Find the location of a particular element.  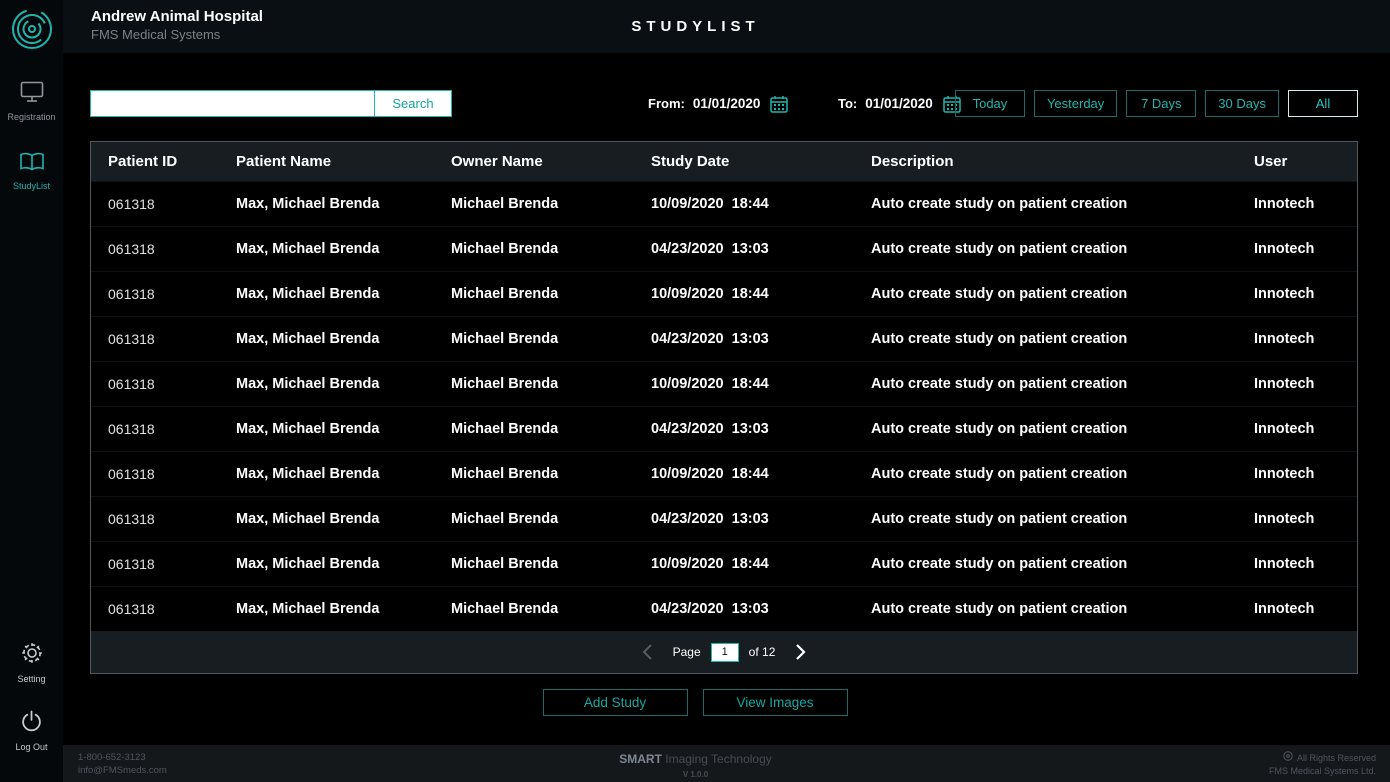

column-header-patient-name: Patient Name is located at coordinates (284, 161).